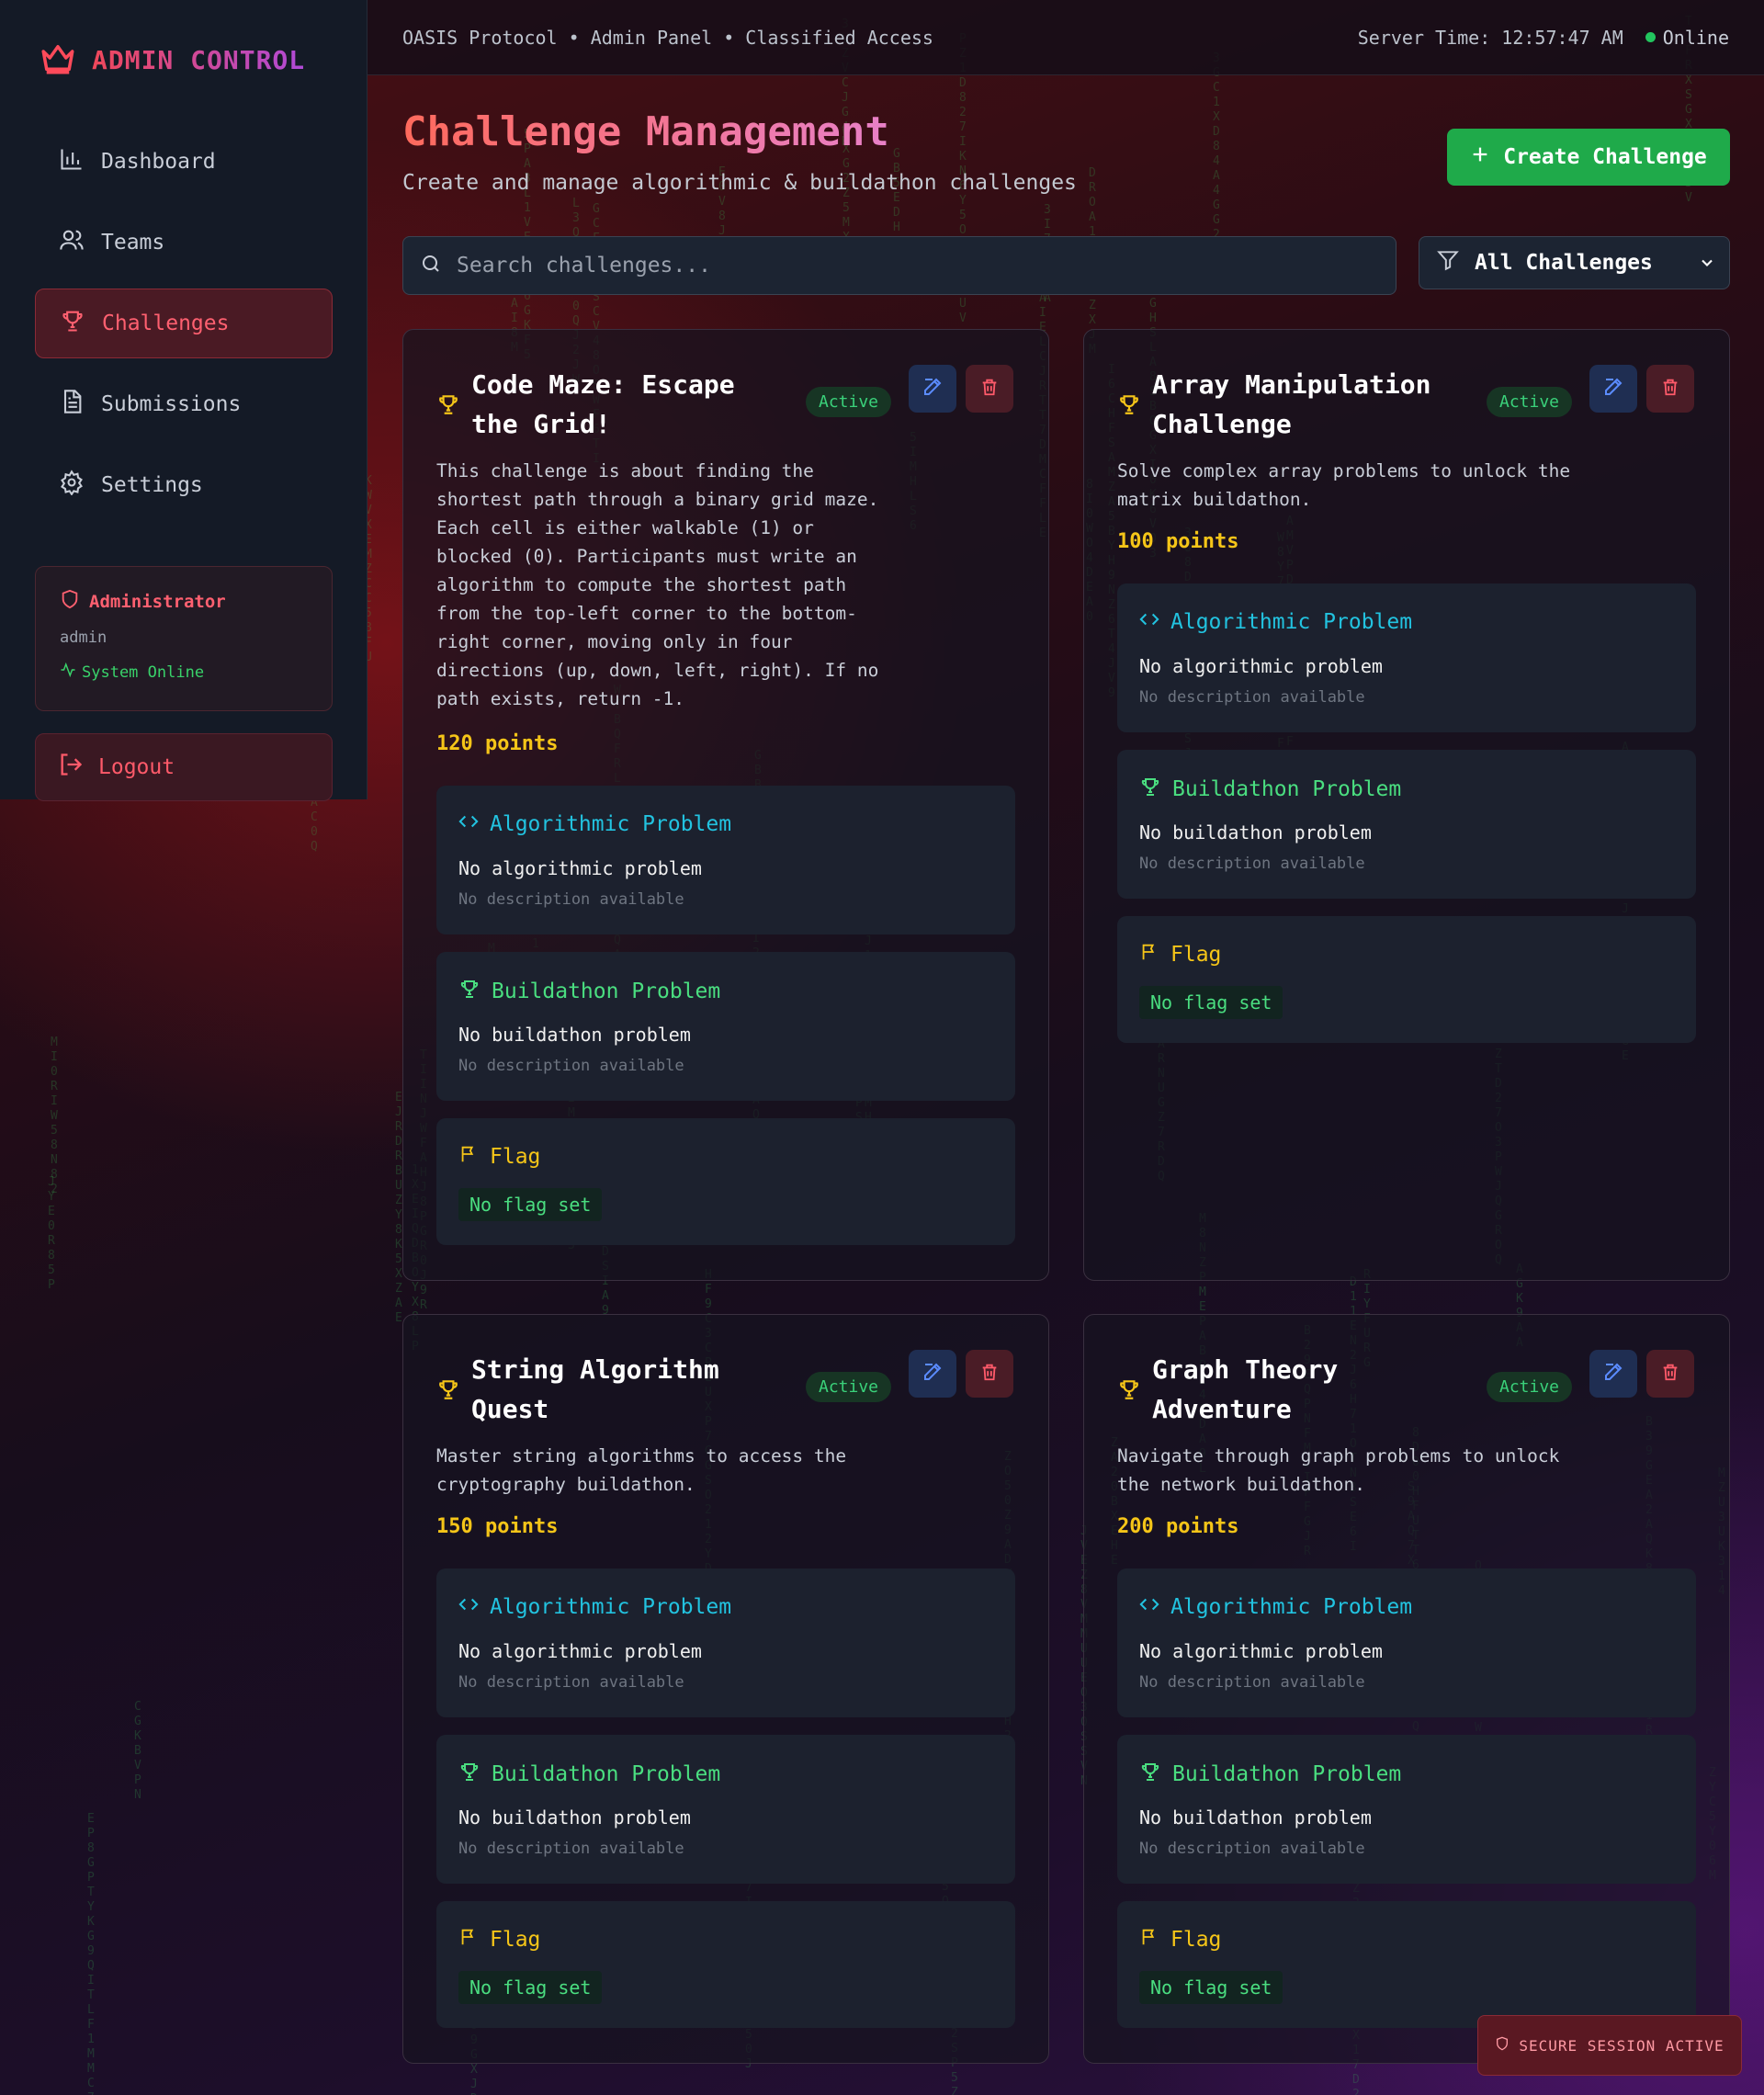  Describe the element at coordinates (184, 242) in the screenshot. I see `sidebar-item-teams: Teams` at that location.